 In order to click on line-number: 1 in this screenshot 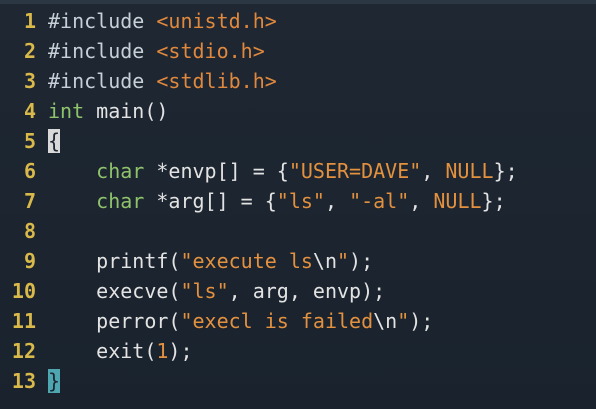, I will do `click(29, 21)`.